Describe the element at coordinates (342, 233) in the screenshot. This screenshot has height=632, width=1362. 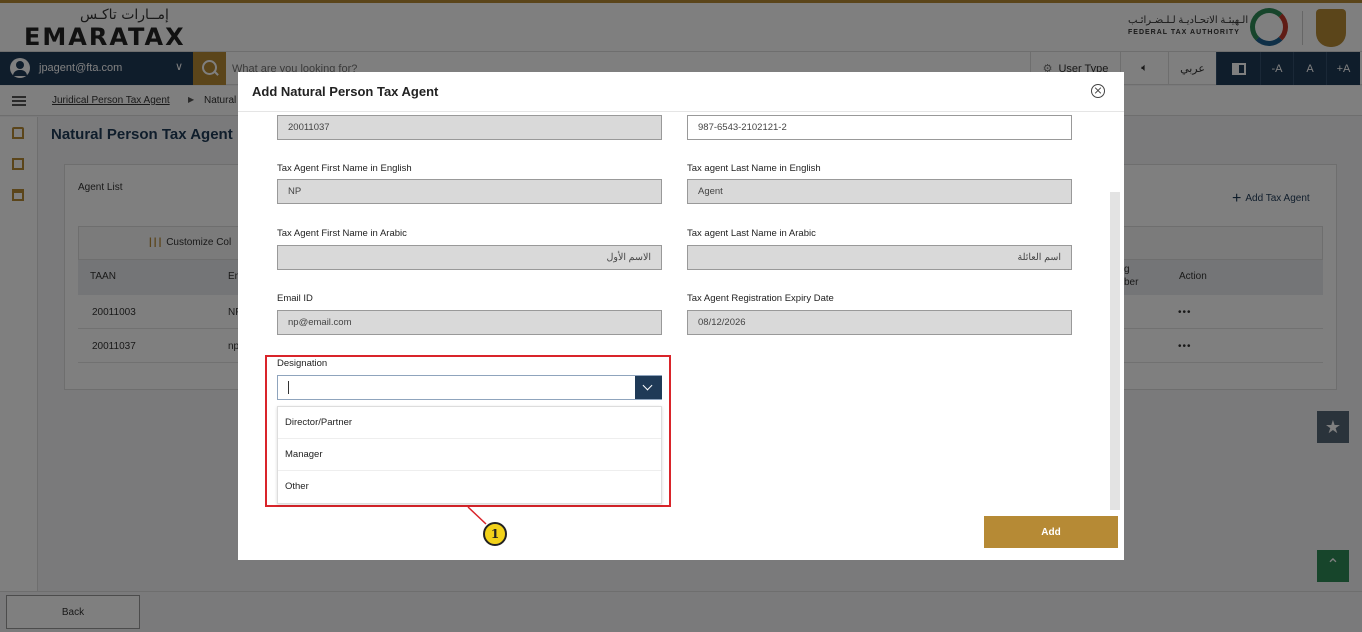
I see `first-name-ar-label: Tax Agent First Name in Arabic` at that location.